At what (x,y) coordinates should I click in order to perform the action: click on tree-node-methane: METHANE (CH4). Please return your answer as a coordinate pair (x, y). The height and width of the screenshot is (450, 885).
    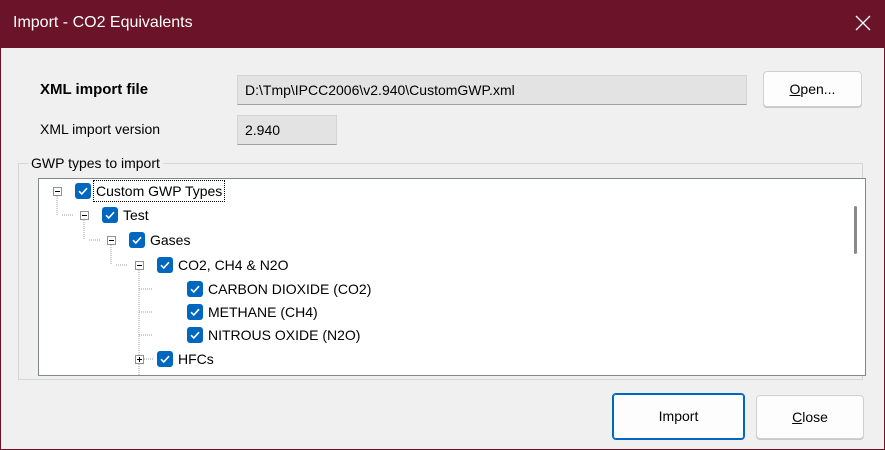
    Looking at the image, I should click on (263, 312).